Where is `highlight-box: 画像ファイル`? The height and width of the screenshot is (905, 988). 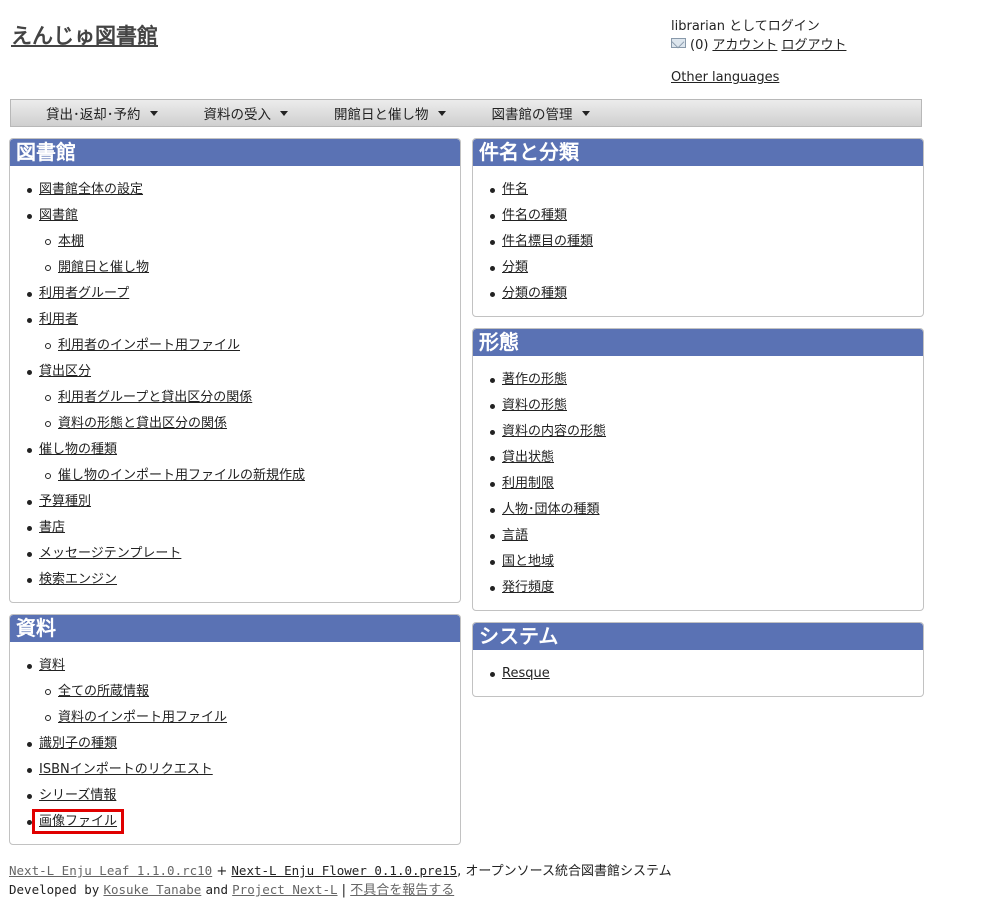 highlight-box: 画像ファイル is located at coordinates (78, 821).